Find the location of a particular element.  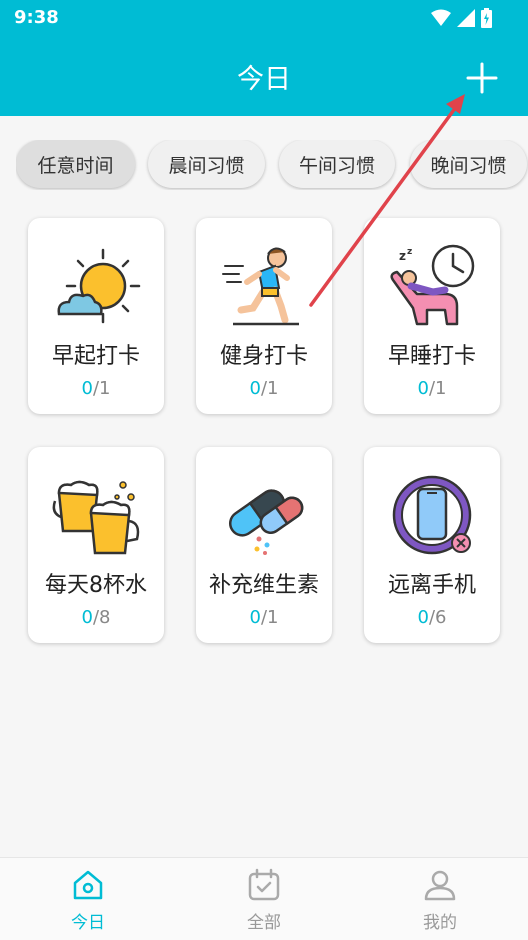

habit-title: 每天8杯水 is located at coordinates (96, 585).